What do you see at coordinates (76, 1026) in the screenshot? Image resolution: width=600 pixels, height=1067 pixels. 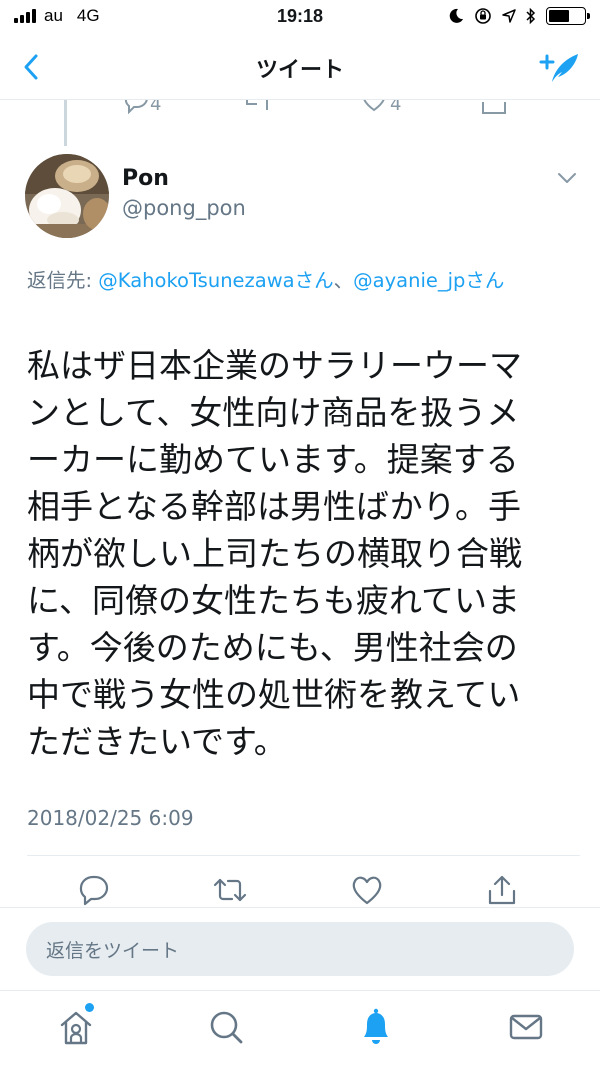 I see `tab-home` at bounding box center [76, 1026].